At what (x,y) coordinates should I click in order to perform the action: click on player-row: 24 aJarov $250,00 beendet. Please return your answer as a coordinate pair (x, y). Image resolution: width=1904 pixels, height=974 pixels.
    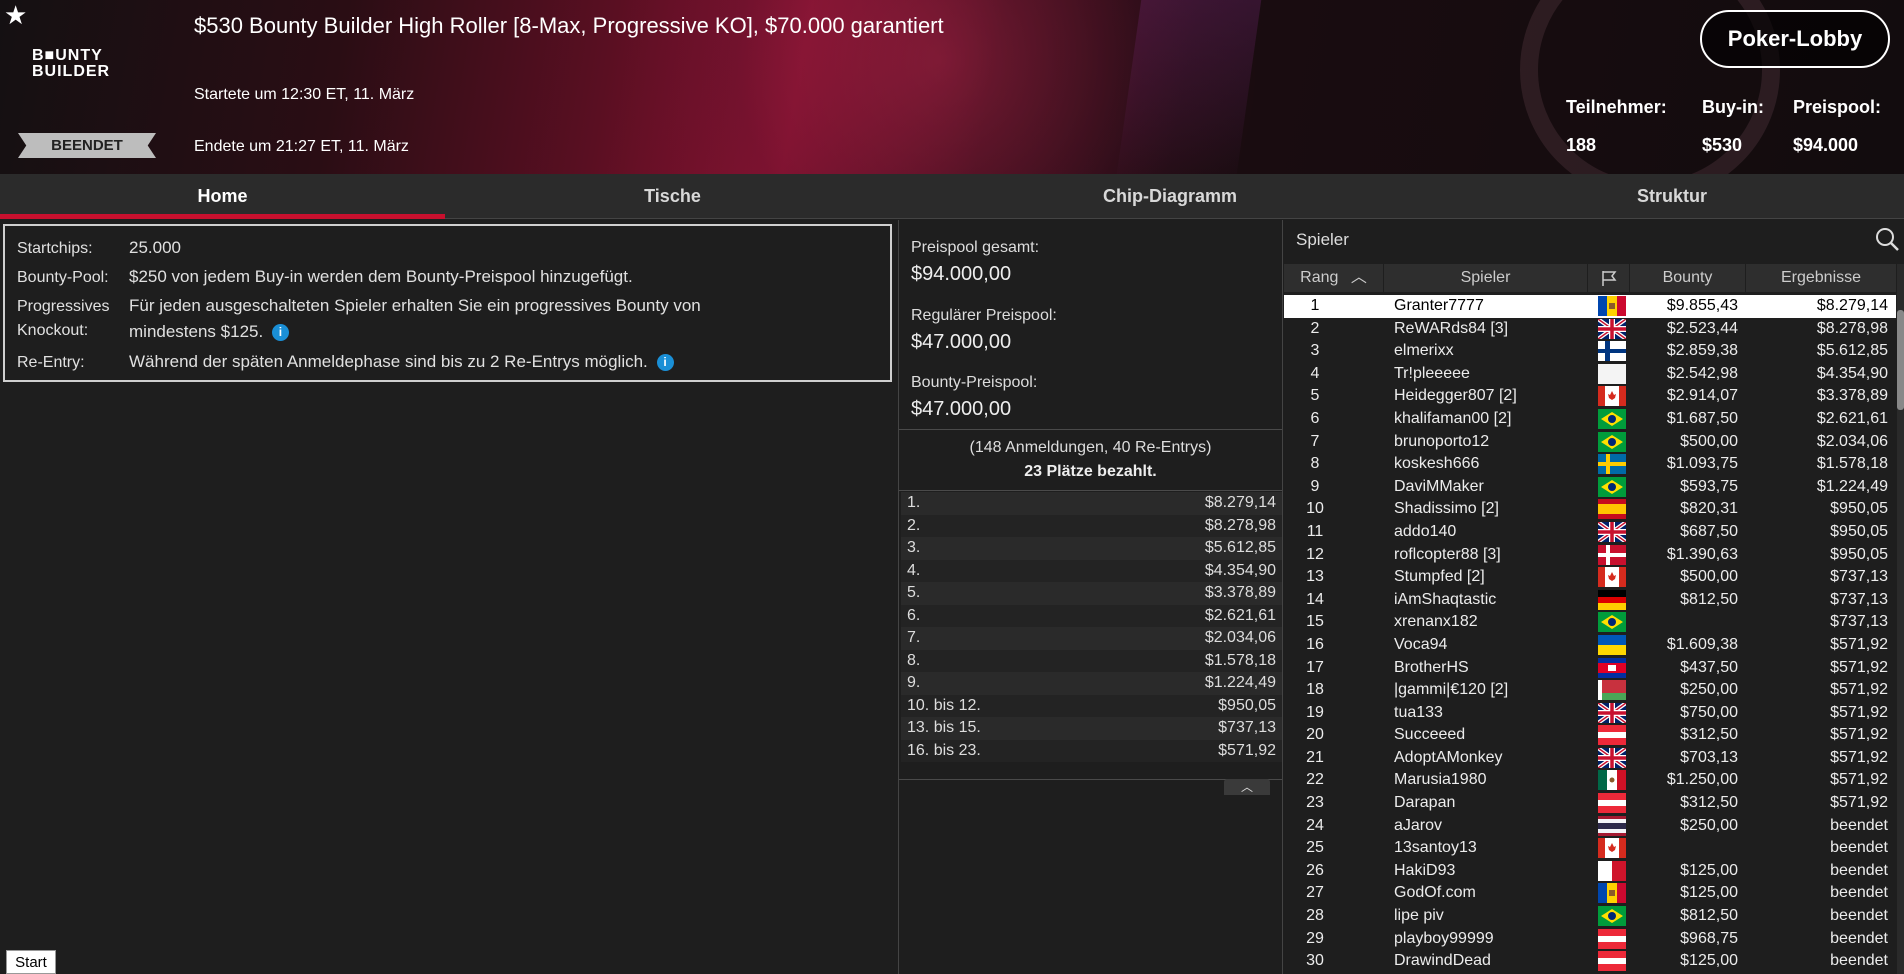
    Looking at the image, I should click on (1590, 826).